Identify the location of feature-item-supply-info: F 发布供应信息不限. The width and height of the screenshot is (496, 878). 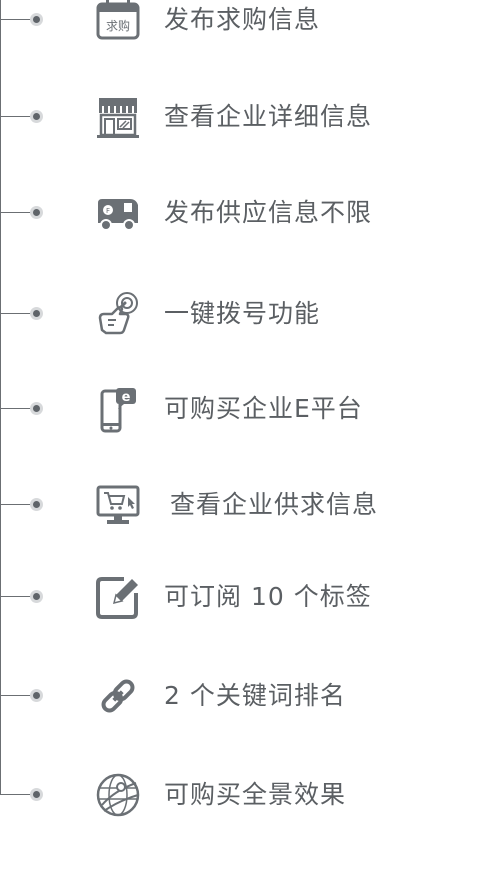
(248, 213).